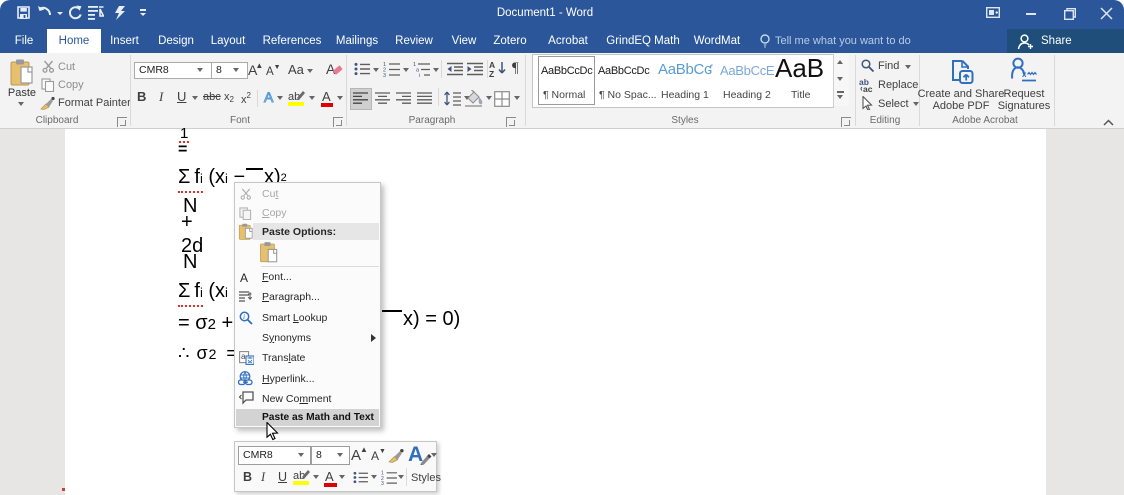  Describe the element at coordinates (1024, 74) in the screenshot. I see `svg-text: x` at that location.